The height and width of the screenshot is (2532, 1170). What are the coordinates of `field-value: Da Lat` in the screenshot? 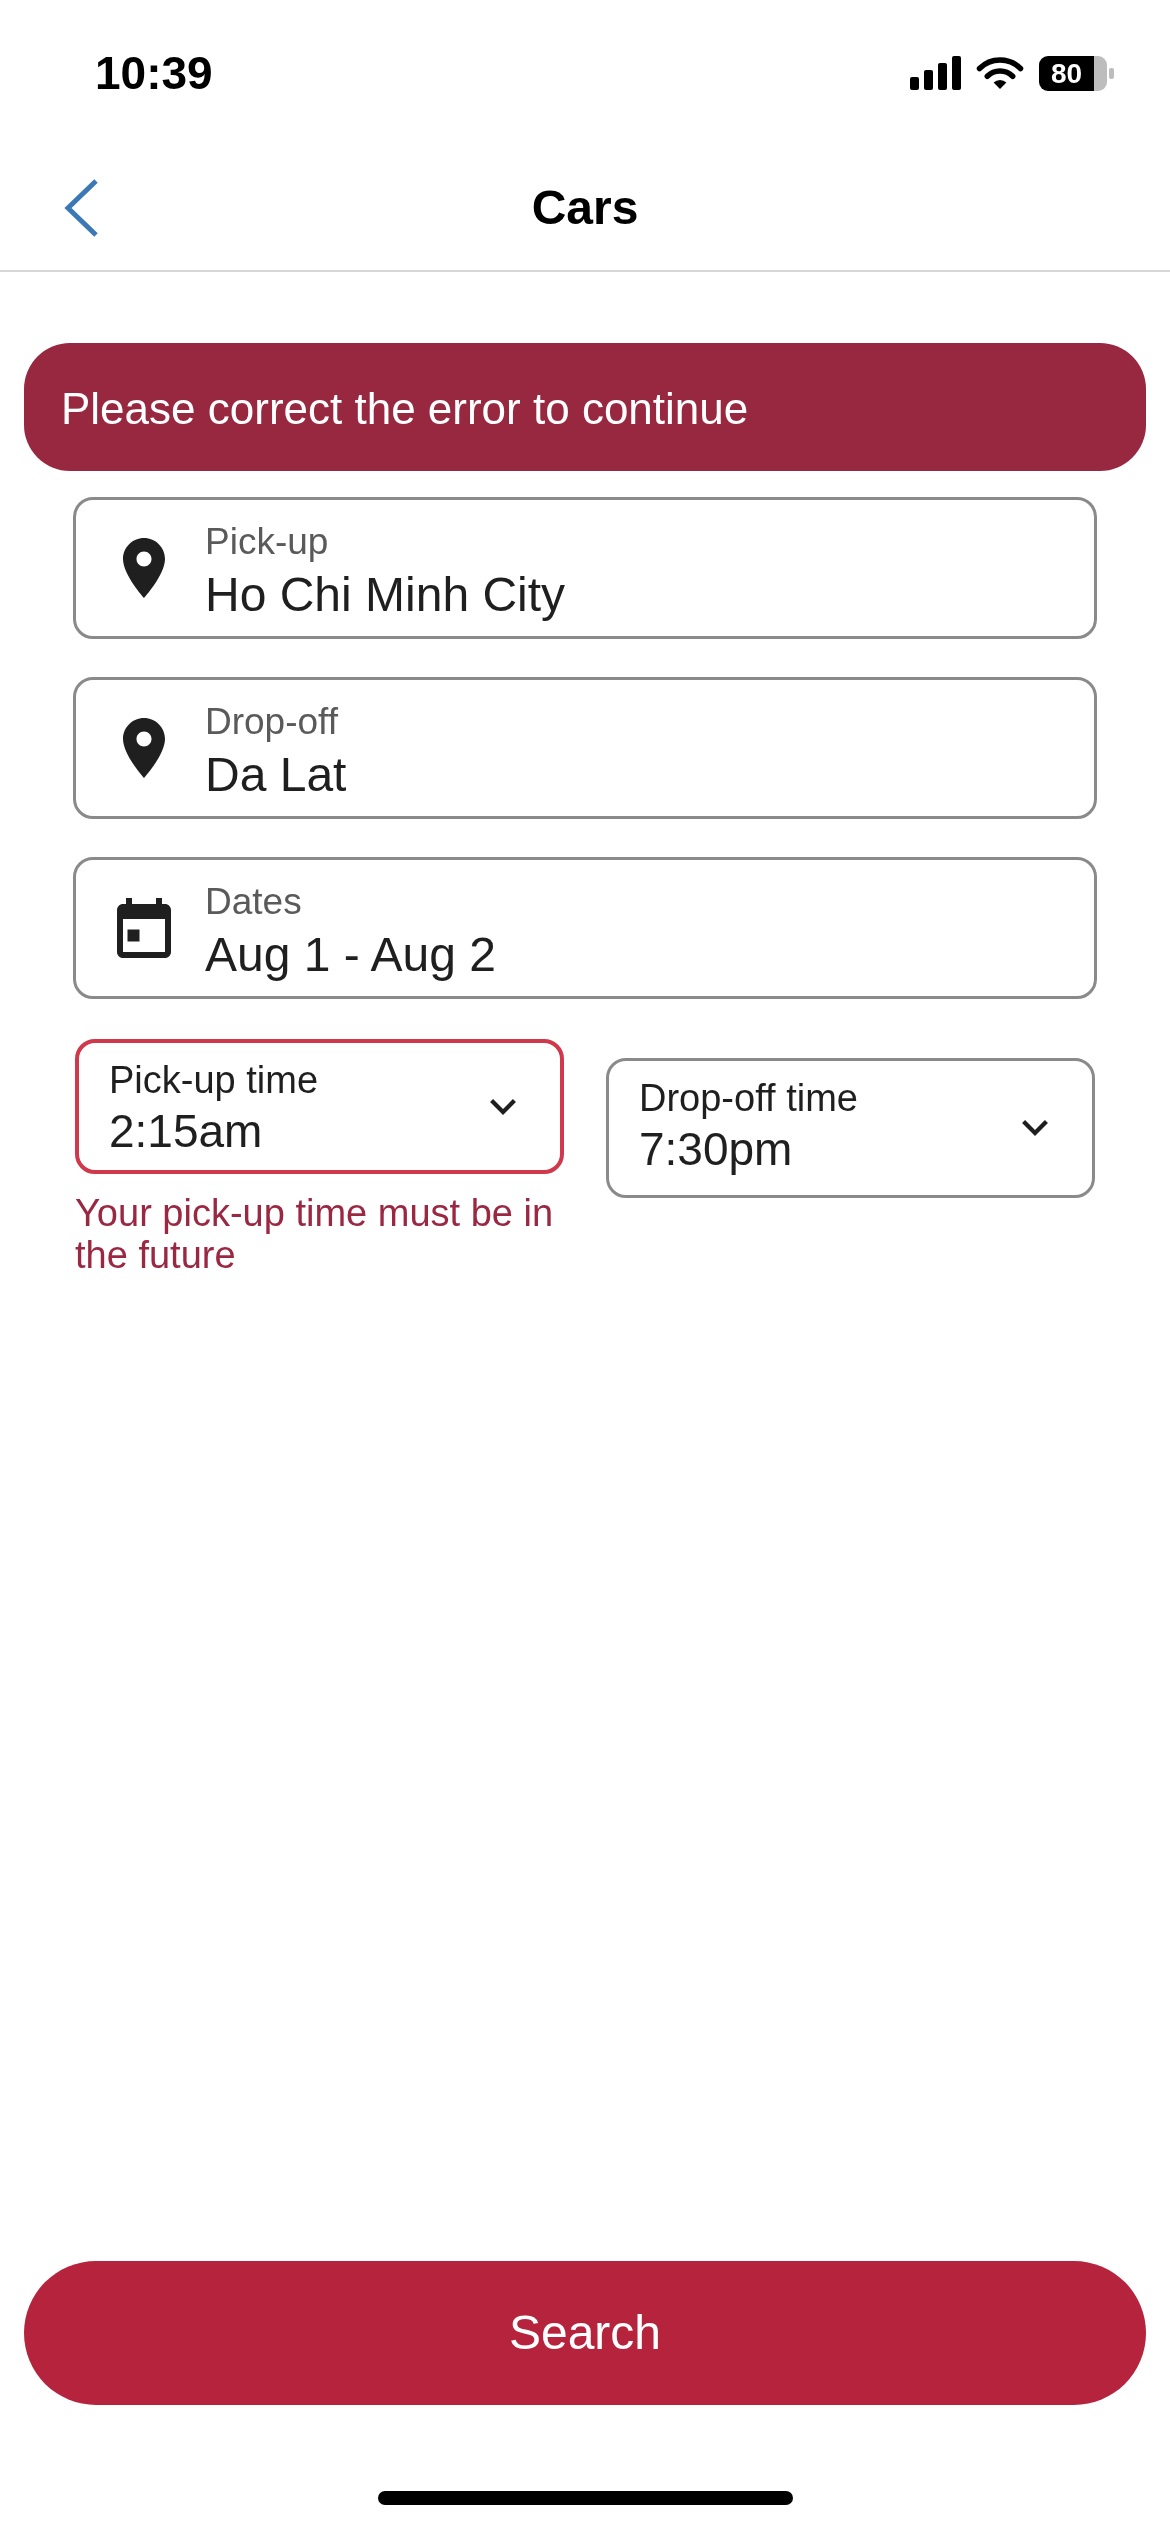 It's located at (276, 775).